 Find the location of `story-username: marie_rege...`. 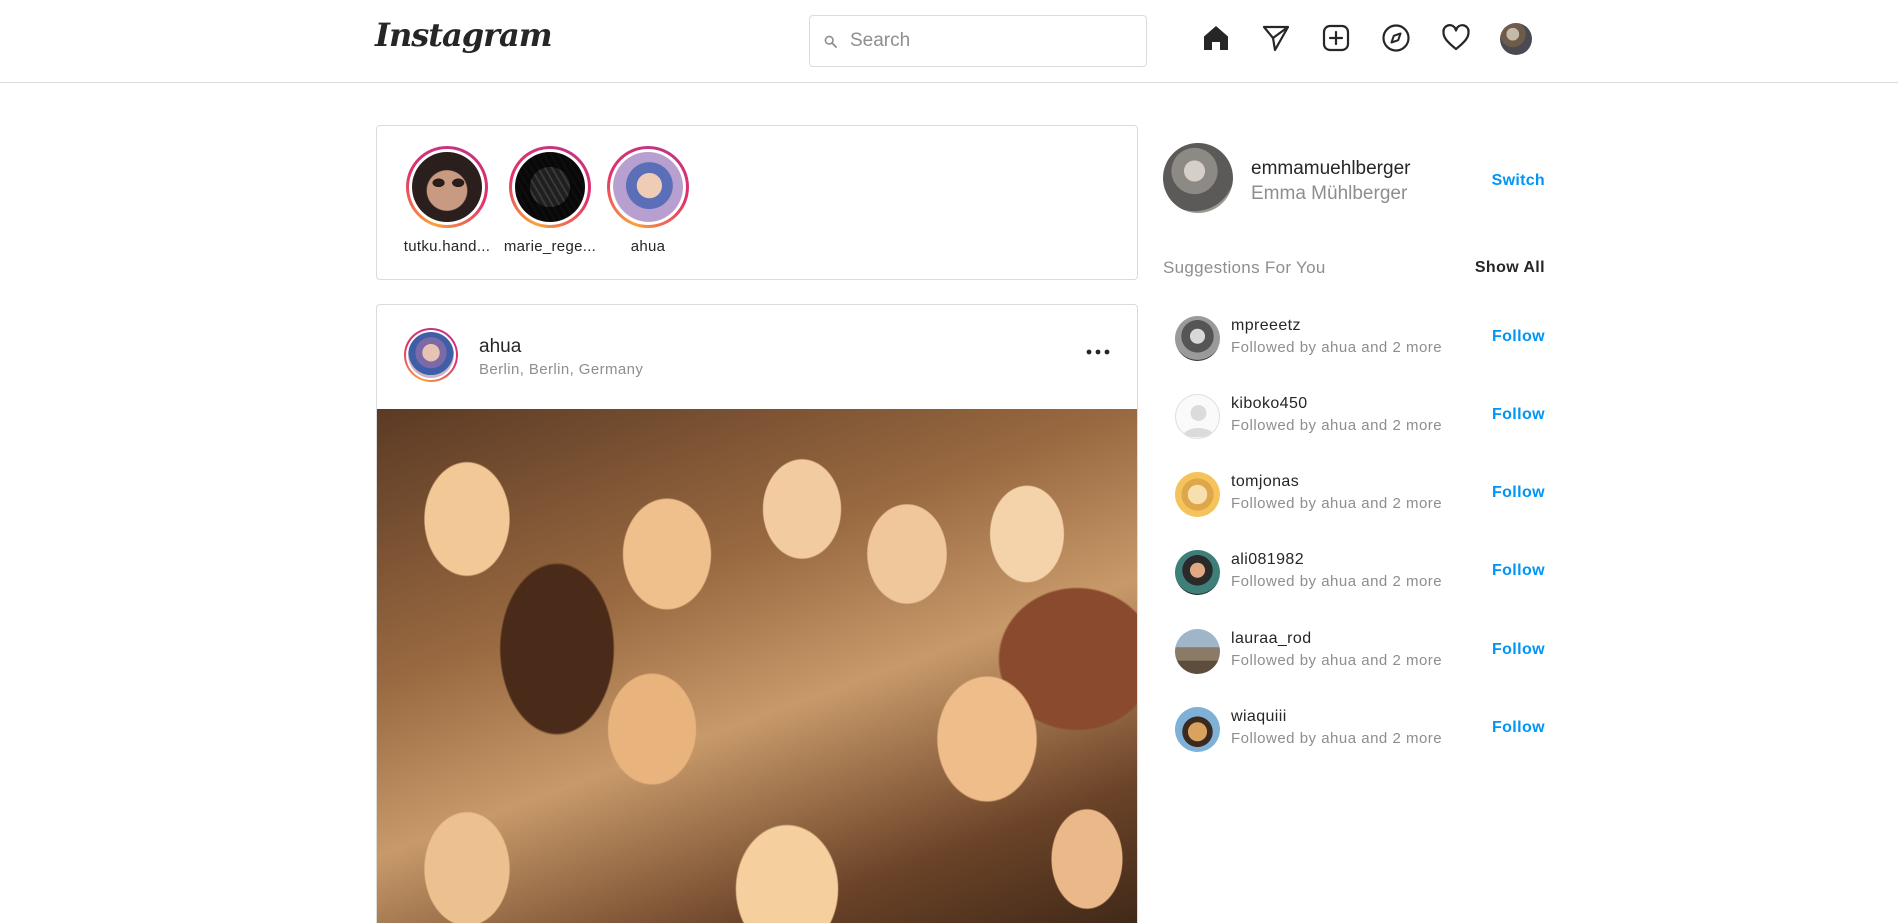

story-username: marie_rege... is located at coordinates (550, 246).